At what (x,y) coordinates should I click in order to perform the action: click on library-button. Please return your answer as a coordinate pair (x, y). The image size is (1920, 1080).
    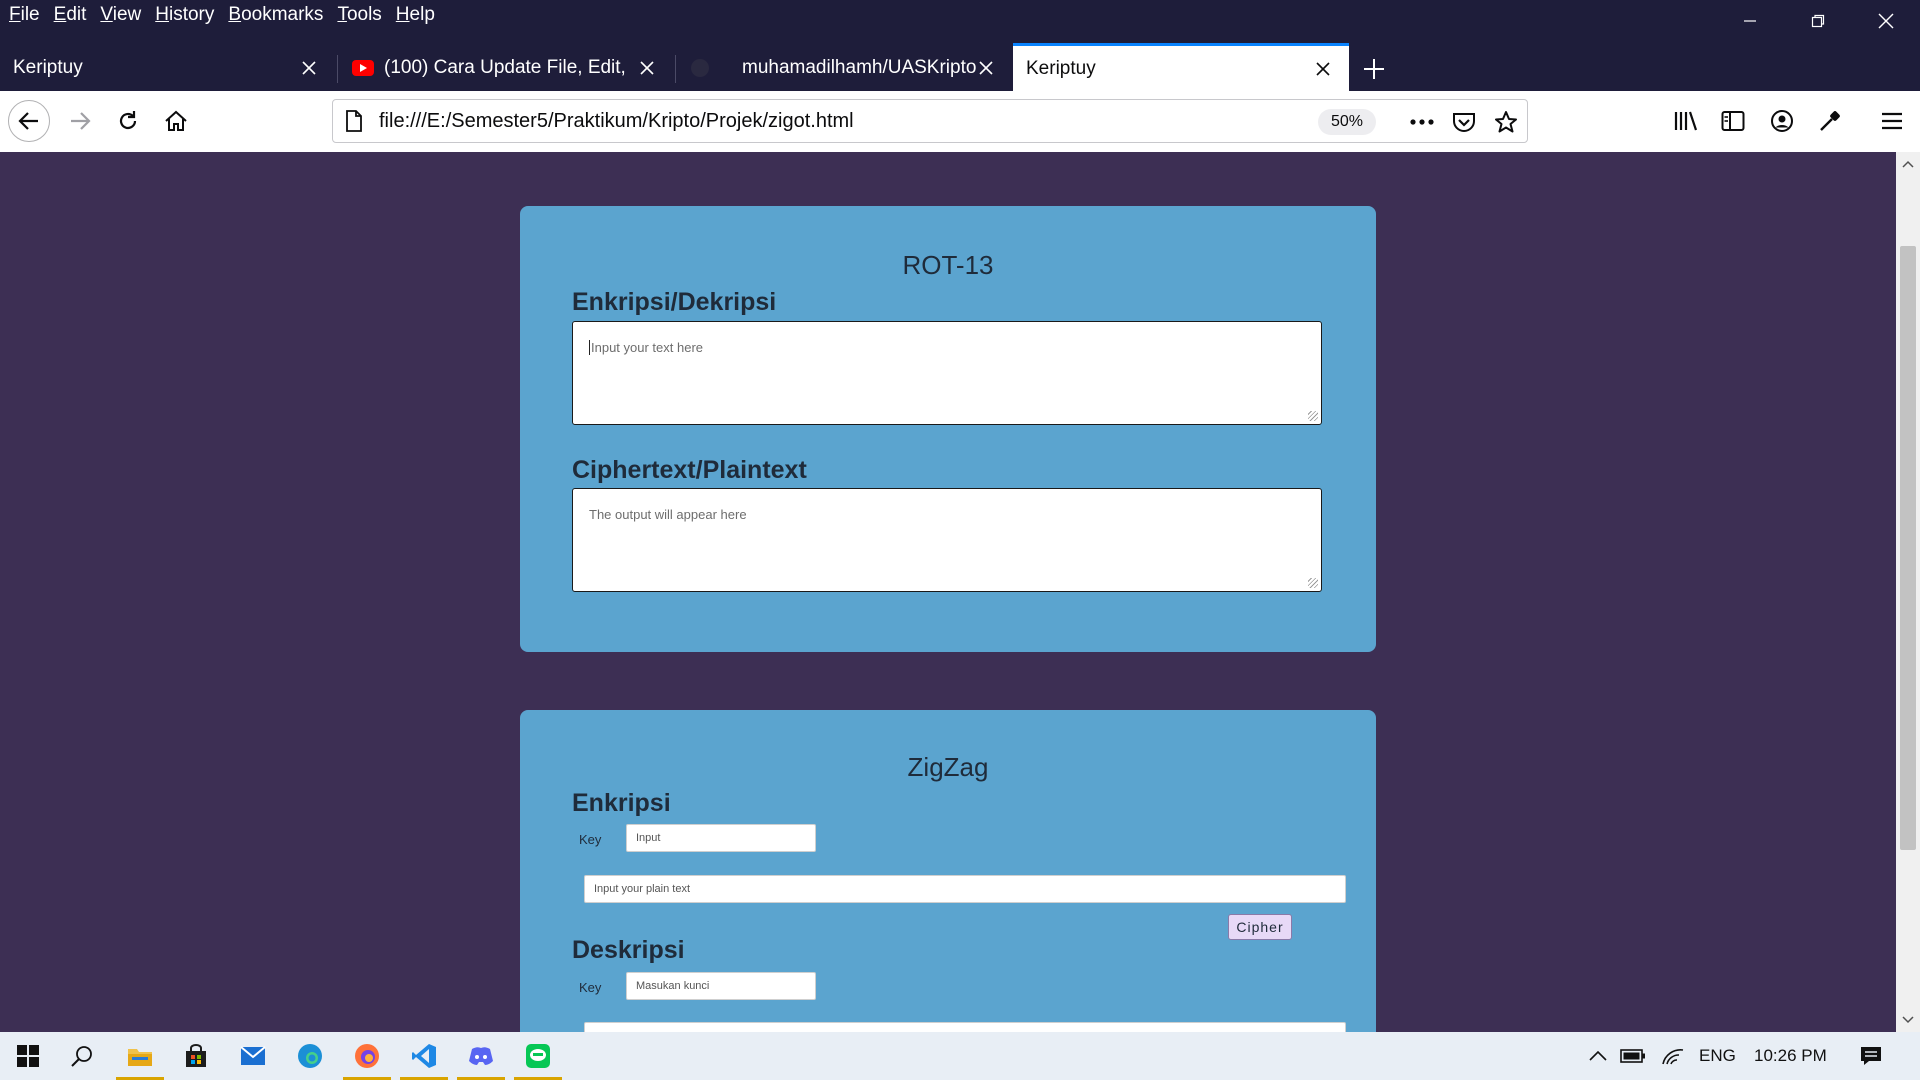
    Looking at the image, I should click on (1686, 121).